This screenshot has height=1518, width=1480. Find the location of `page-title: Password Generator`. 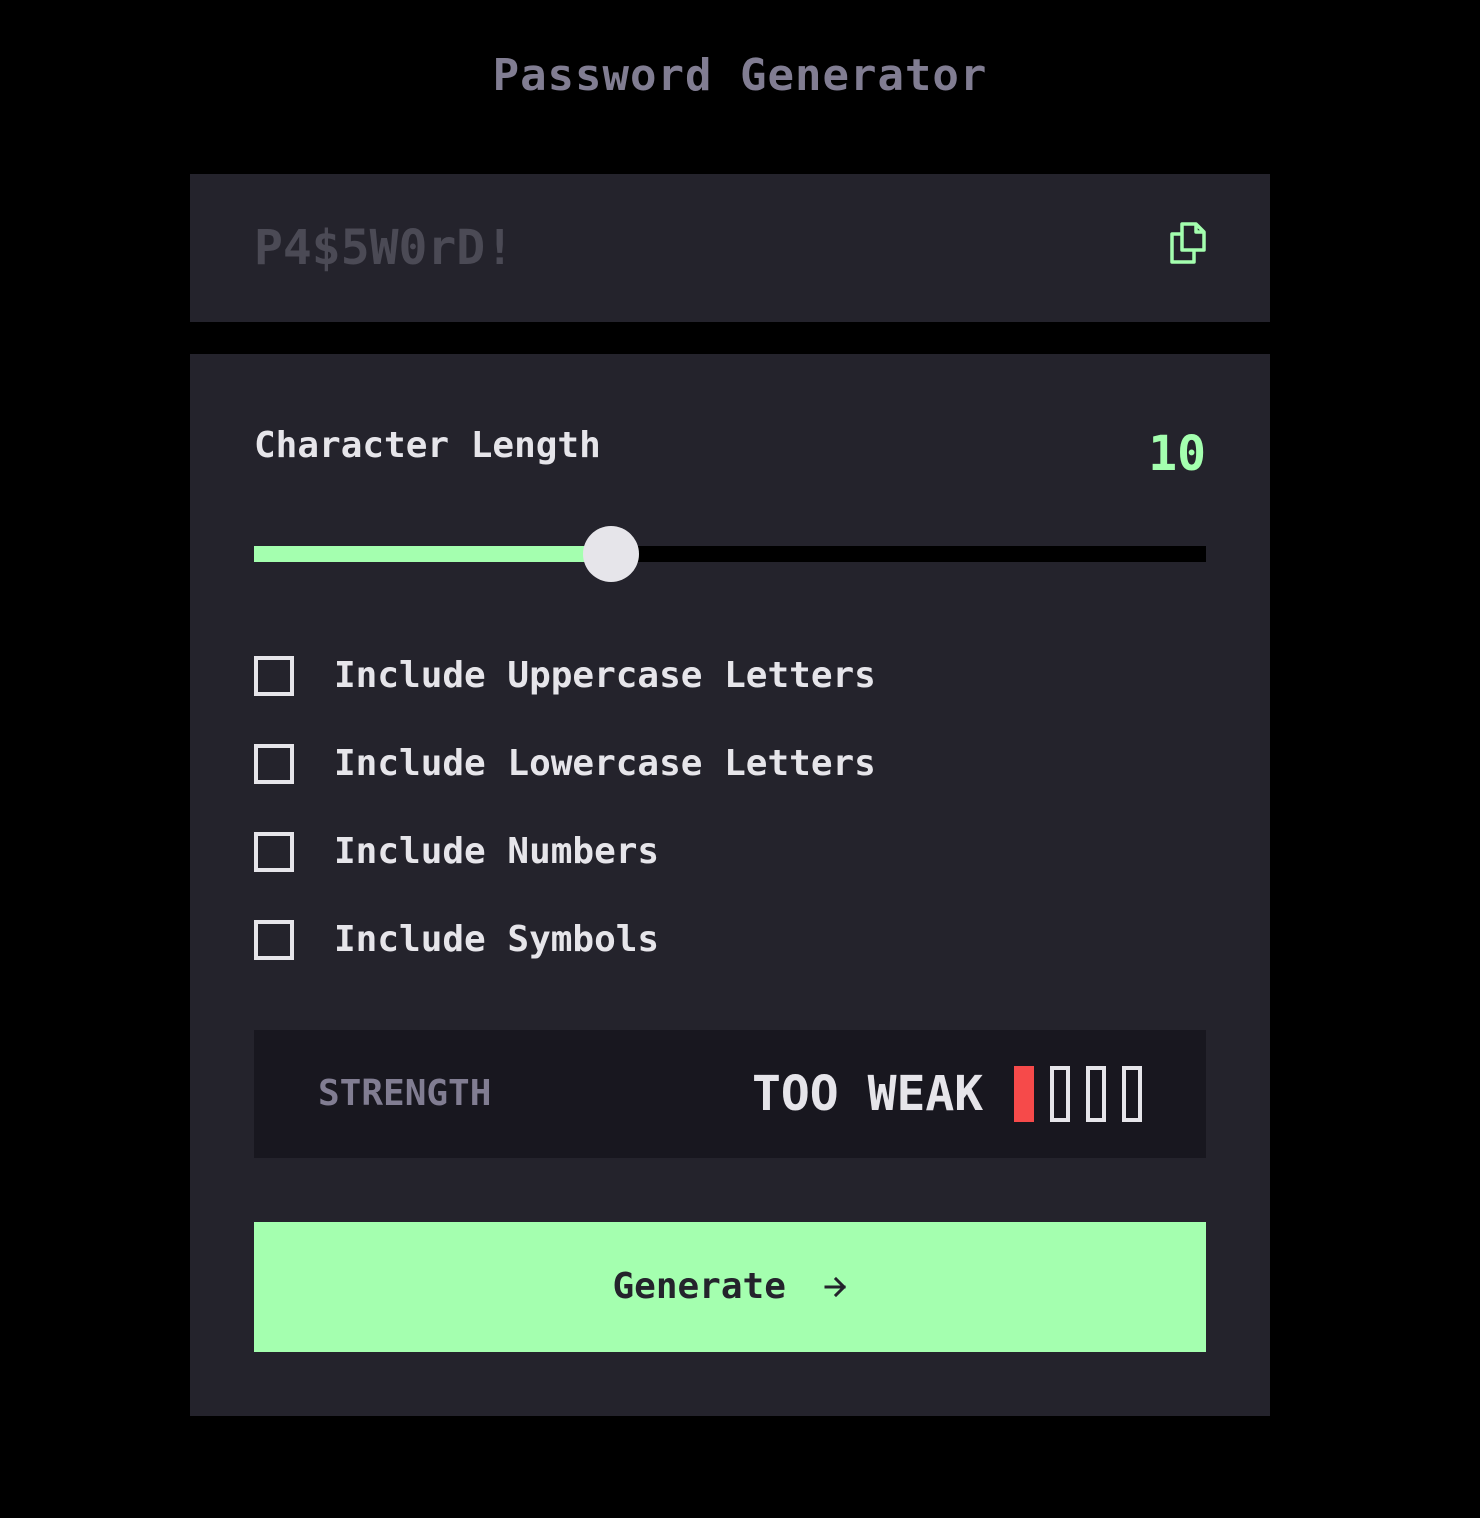

page-title: Password Generator is located at coordinates (740, 75).